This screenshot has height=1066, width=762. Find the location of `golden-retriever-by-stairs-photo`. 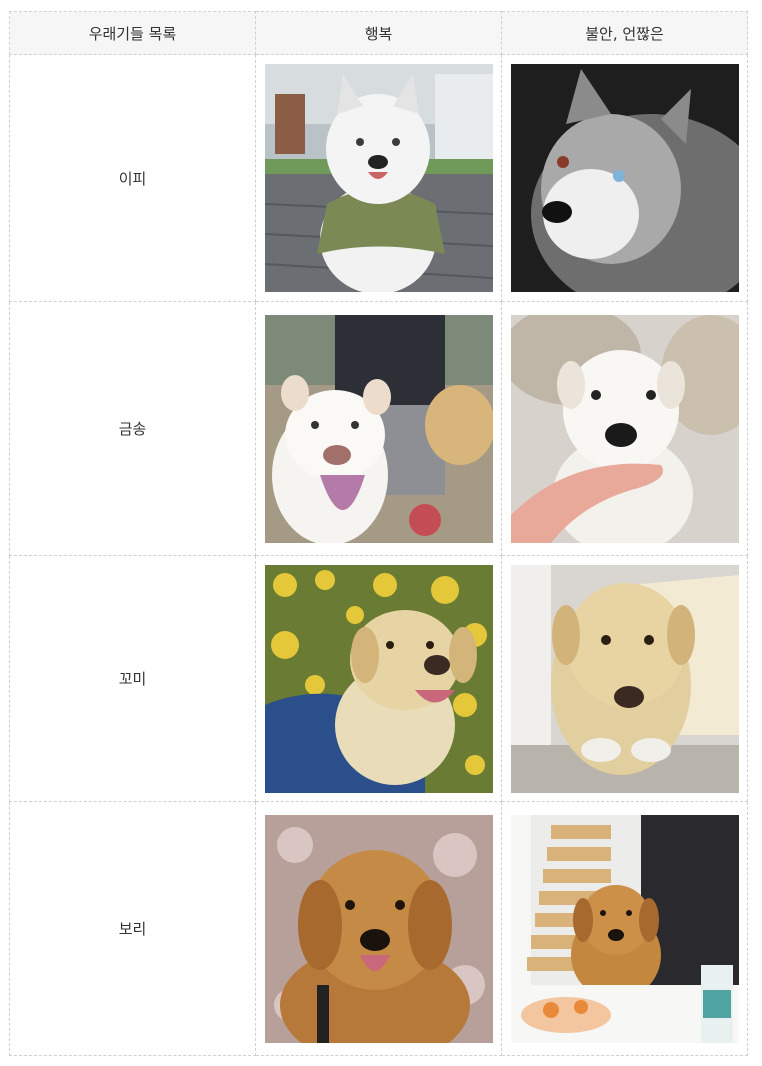

golden-retriever-by-stairs-photo is located at coordinates (624, 928).